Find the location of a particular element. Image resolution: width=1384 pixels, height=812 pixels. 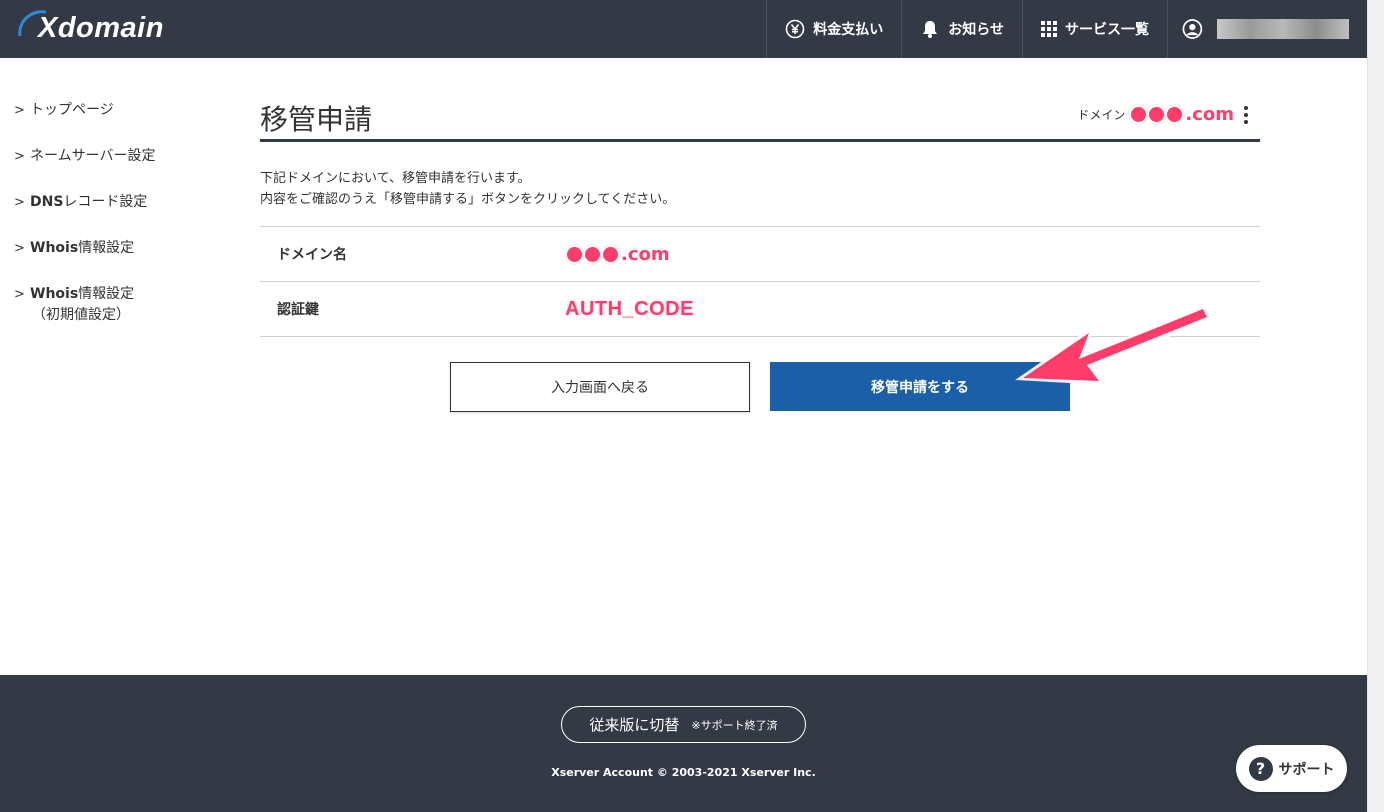

page-scrollbar is located at coordinates (1375, 406).